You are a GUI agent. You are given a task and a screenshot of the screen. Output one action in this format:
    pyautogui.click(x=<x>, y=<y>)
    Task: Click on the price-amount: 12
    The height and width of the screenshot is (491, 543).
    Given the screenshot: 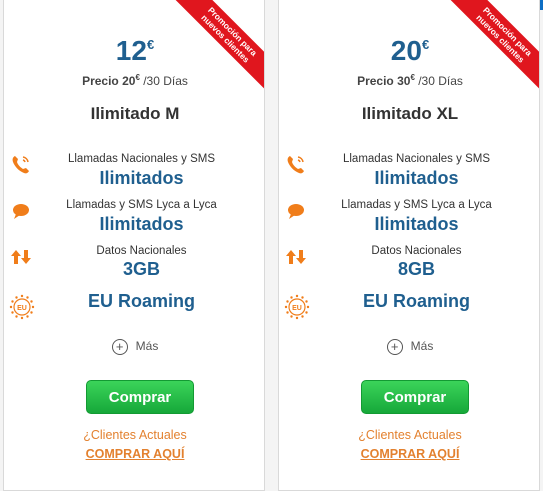 What is the action you would take?
    pyautogui.click(x=131, y=50)
    